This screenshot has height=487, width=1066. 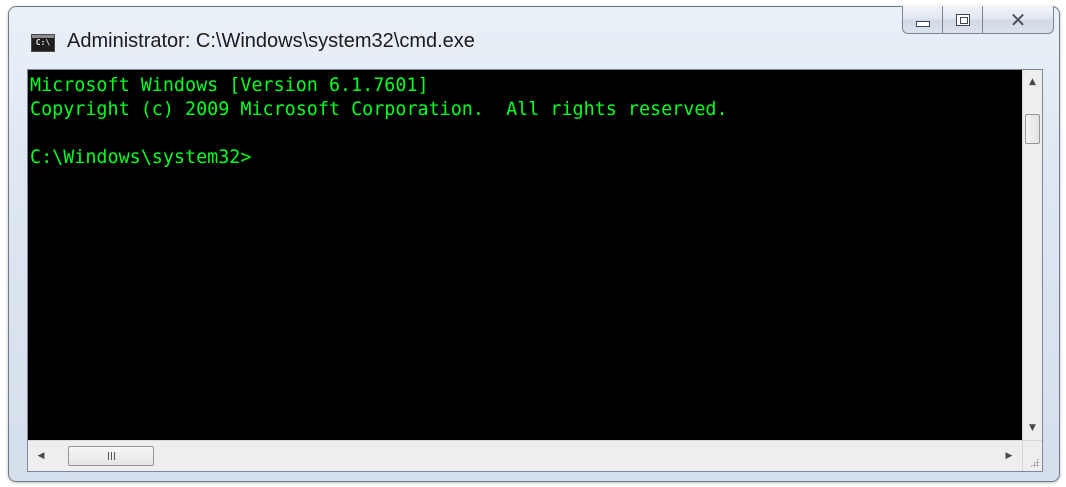 What do you see at coordinates (1032, 428) in the screenshot?
I see `scroll-down-icon: ▼` at bounding box center [1032, 428].